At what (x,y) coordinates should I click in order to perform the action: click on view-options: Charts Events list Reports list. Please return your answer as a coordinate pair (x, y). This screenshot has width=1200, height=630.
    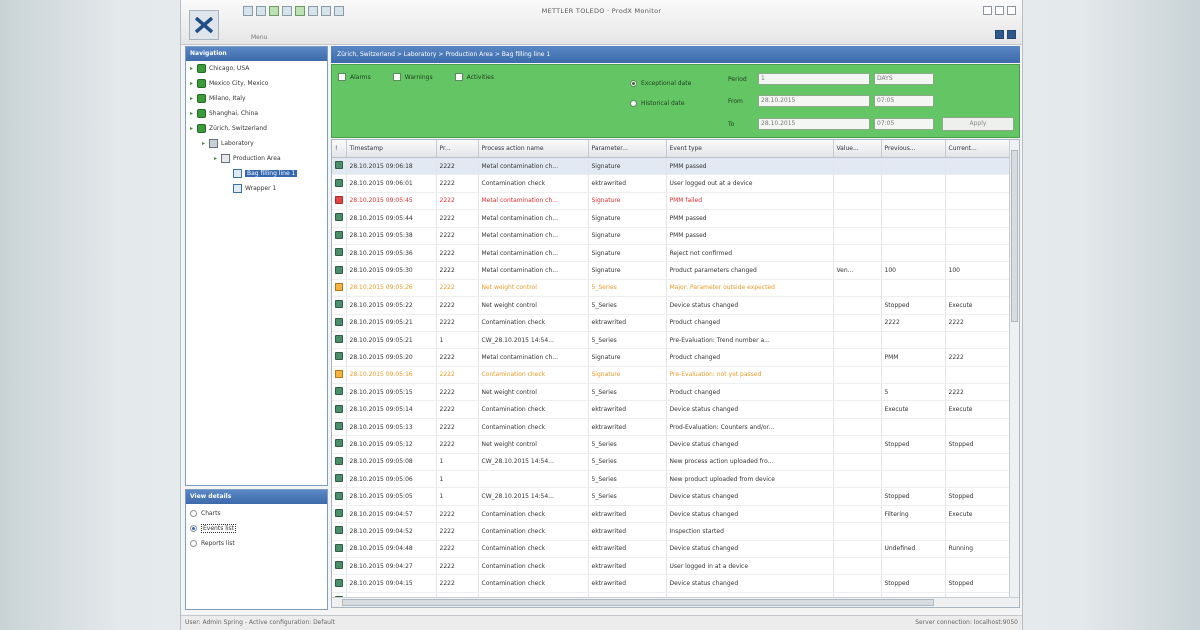
    Looking at the image, I should click on (256, 527).